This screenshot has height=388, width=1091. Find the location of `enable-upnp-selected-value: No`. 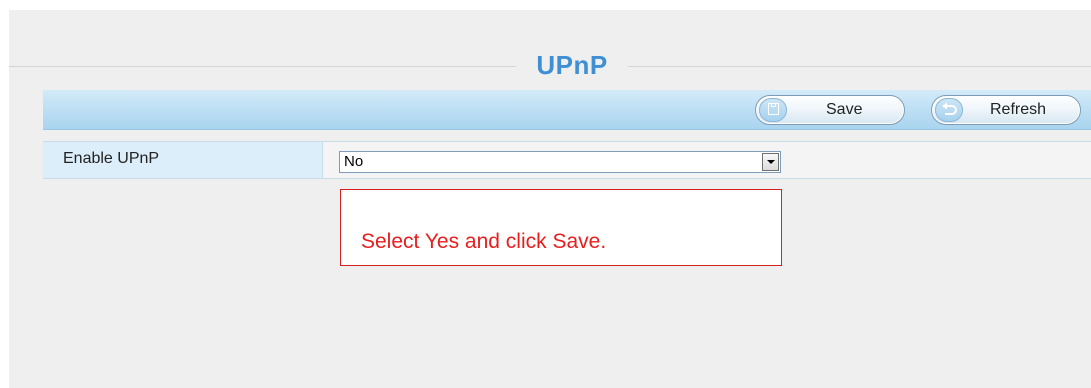

enable-upnp-selected-value: No is located at coordinates (354, 161).